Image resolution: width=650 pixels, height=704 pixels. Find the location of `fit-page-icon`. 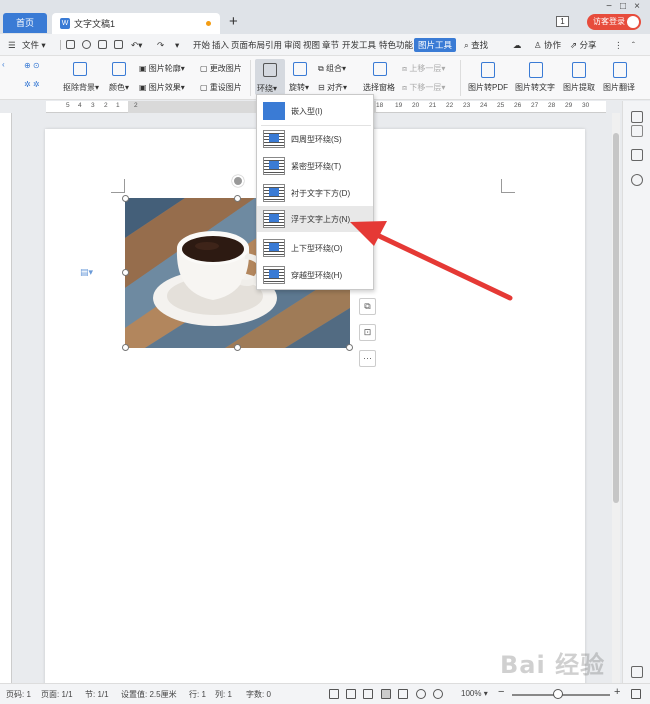

fit-page-icon is located at coordinates (636, 694).